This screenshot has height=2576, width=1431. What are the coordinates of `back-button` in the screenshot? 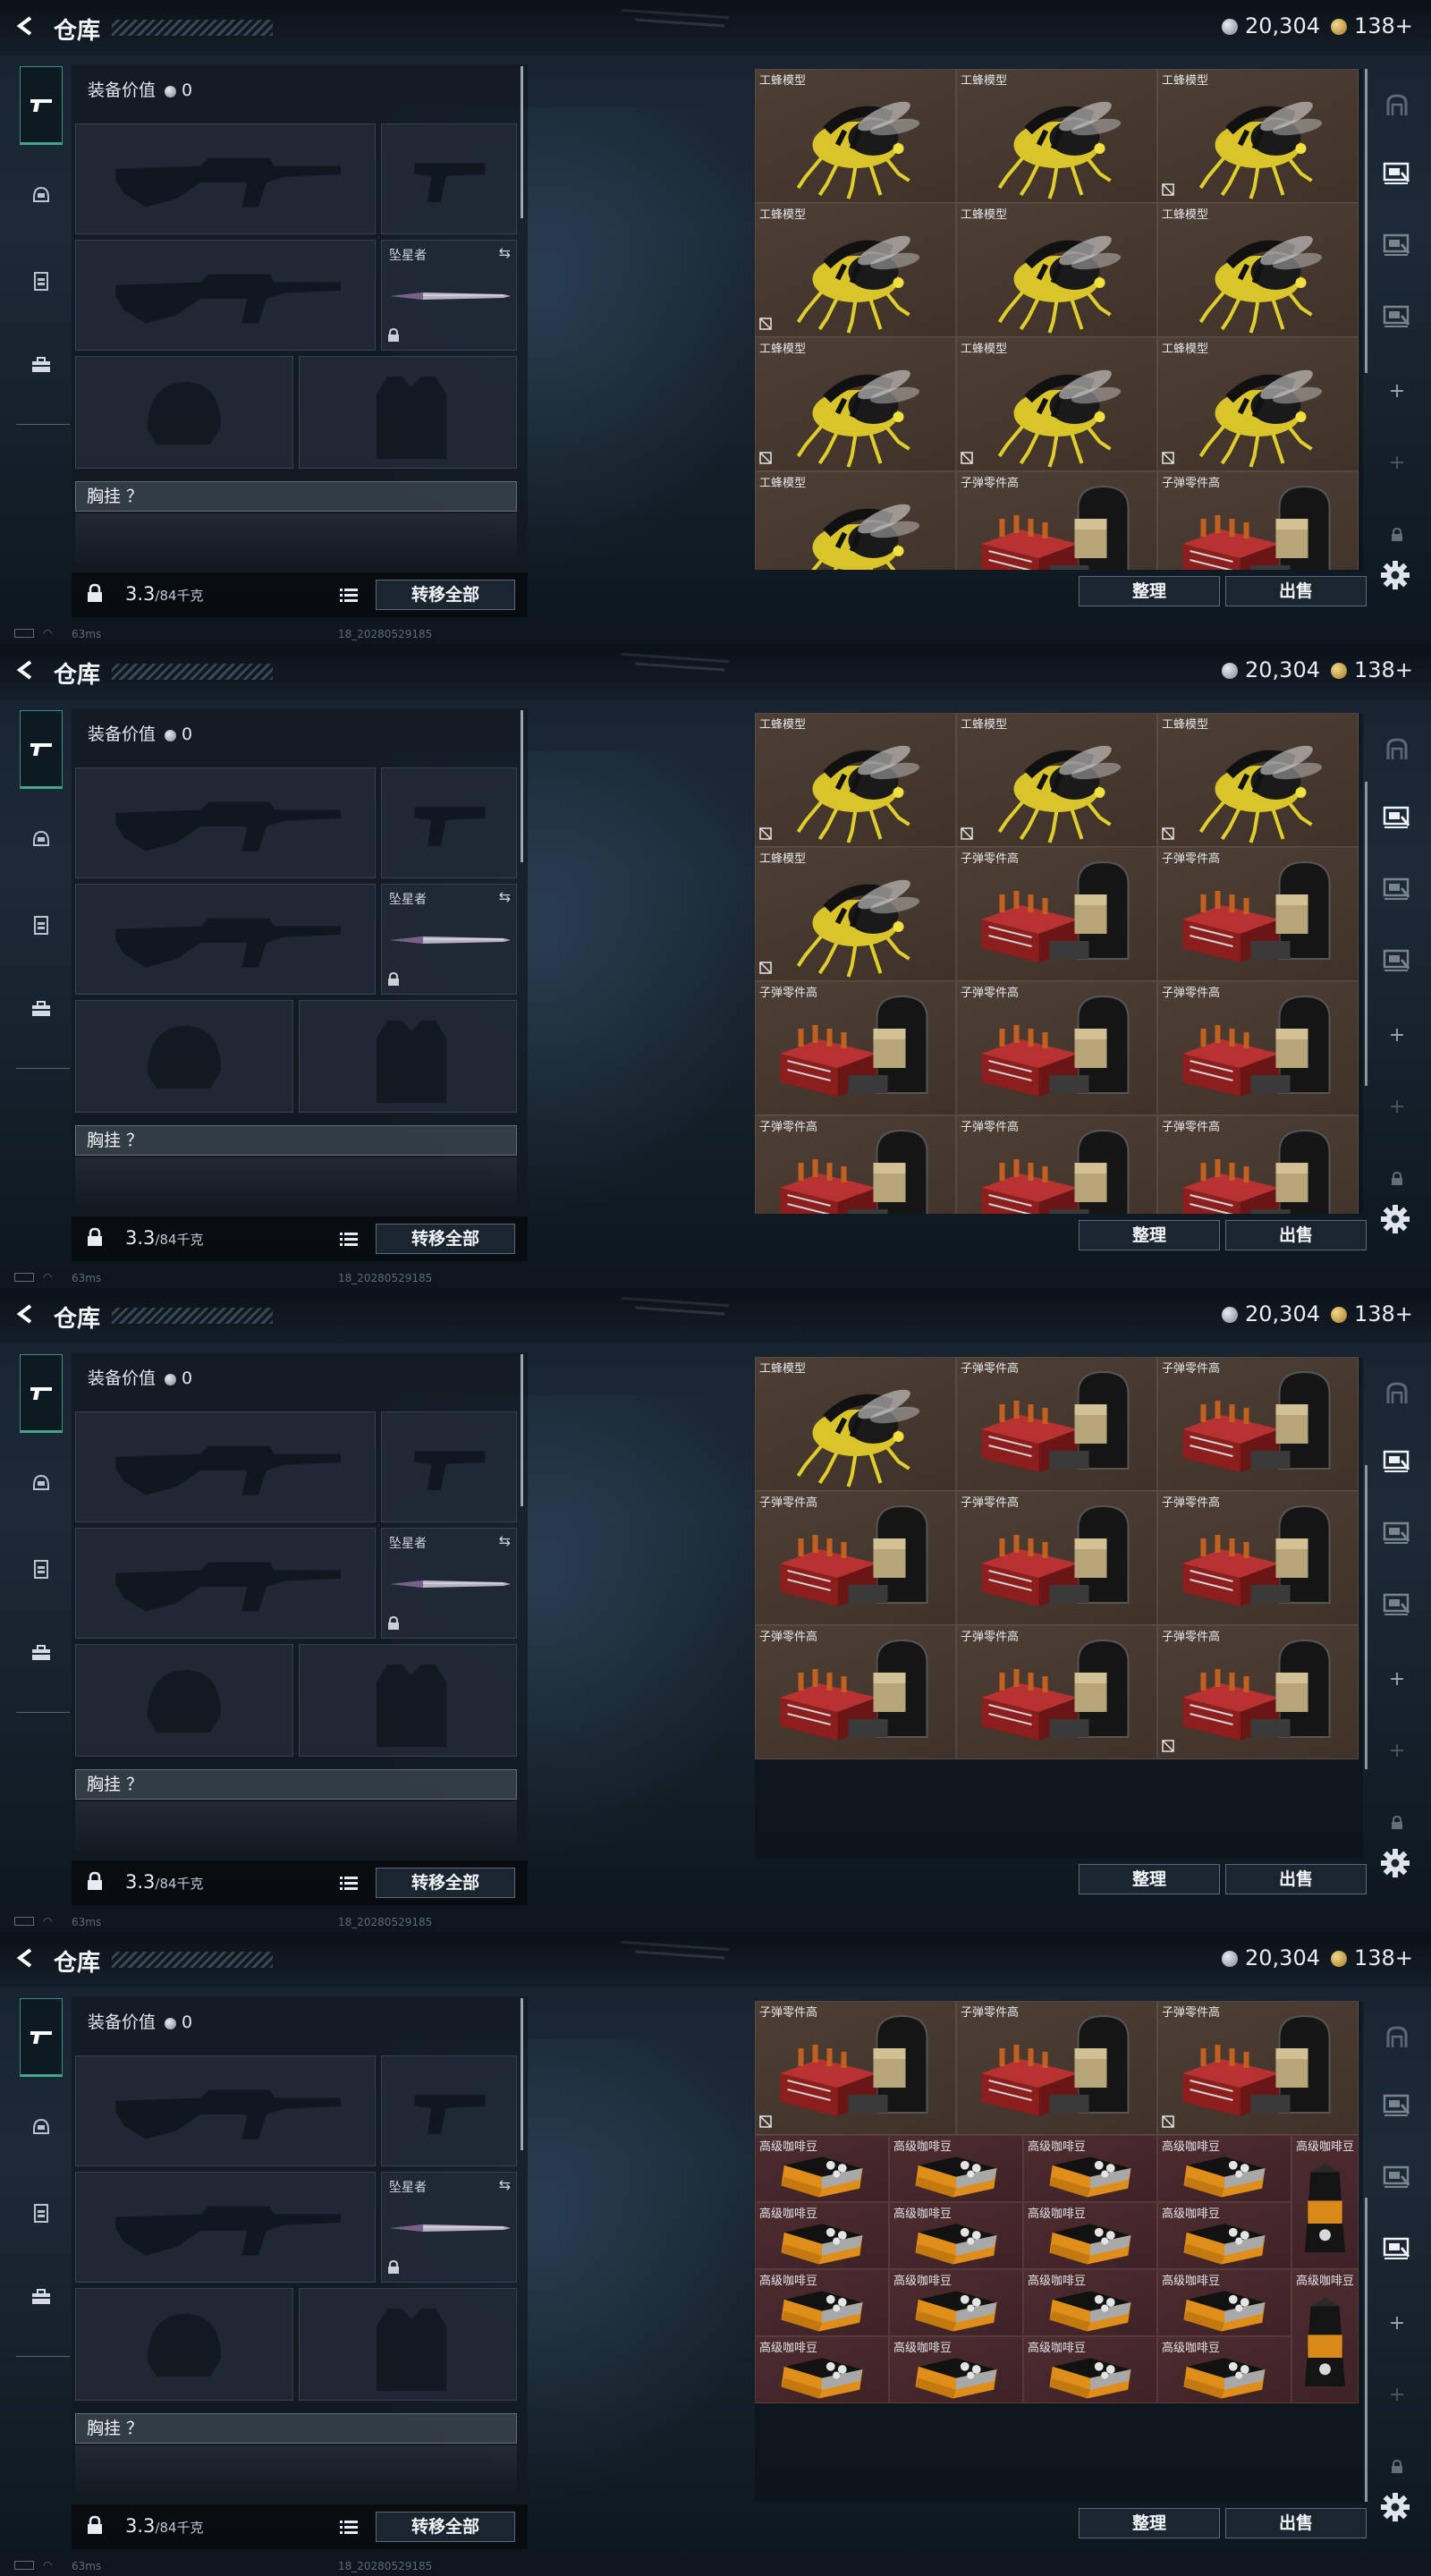 It's located at (26, 670).